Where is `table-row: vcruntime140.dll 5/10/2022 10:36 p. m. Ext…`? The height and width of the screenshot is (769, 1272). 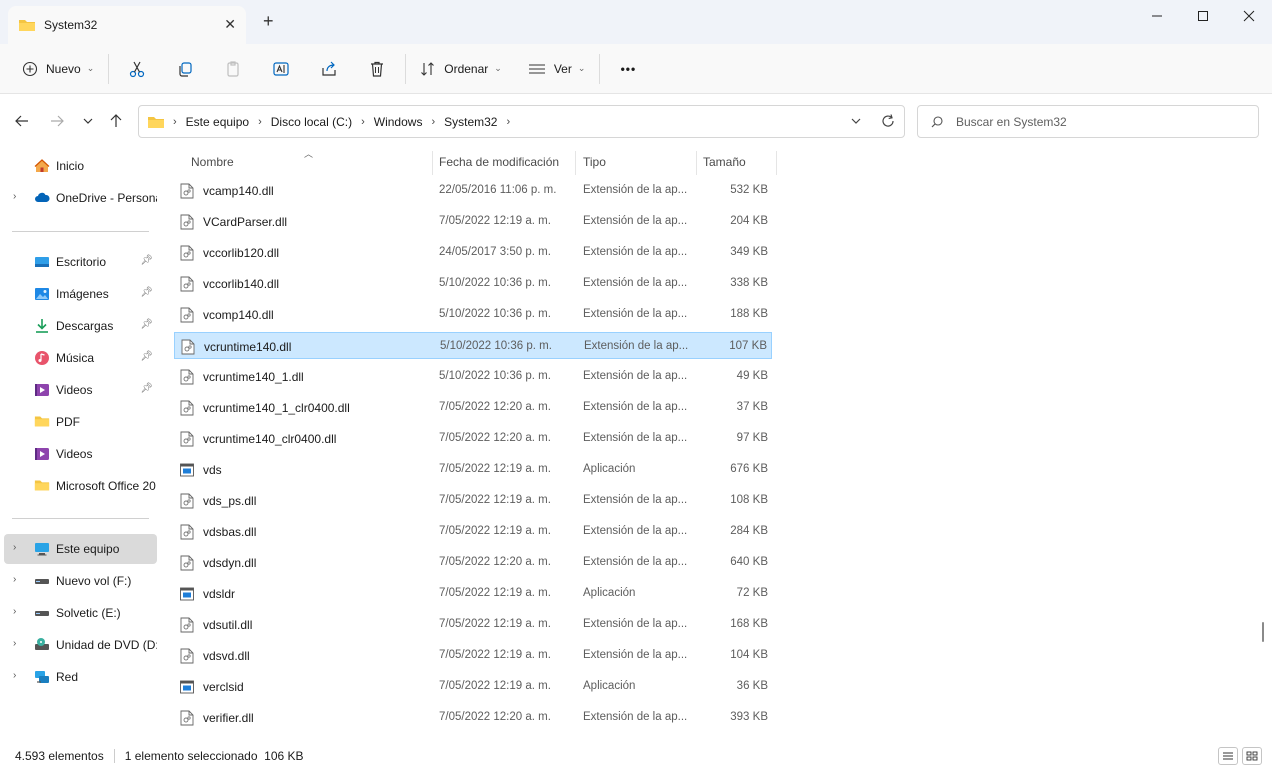 table-row: vcruntime140.dll 5/10/2022 10:36 p. m. Ext… is located at coordinates (473, 345).